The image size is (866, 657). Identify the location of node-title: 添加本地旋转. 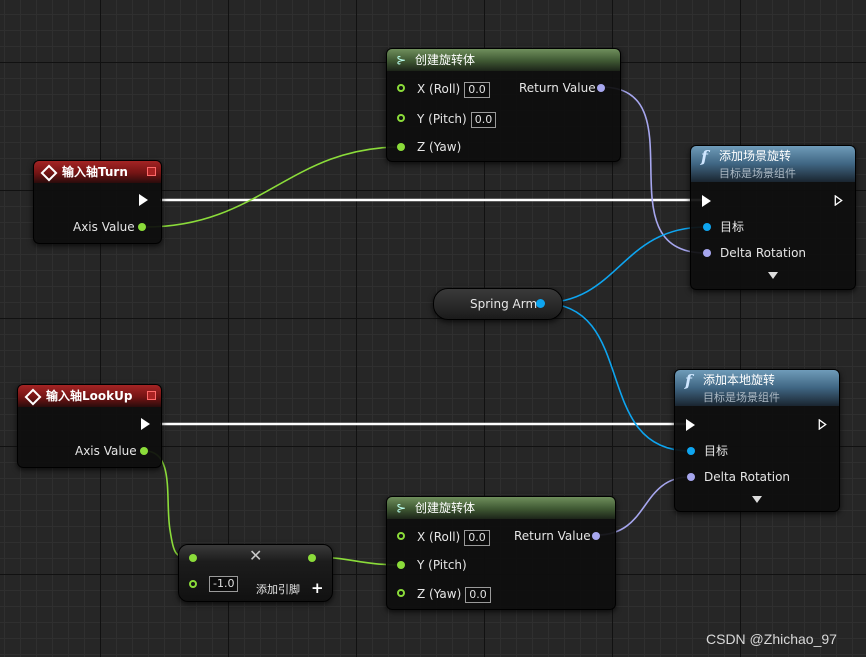
(739, 380).